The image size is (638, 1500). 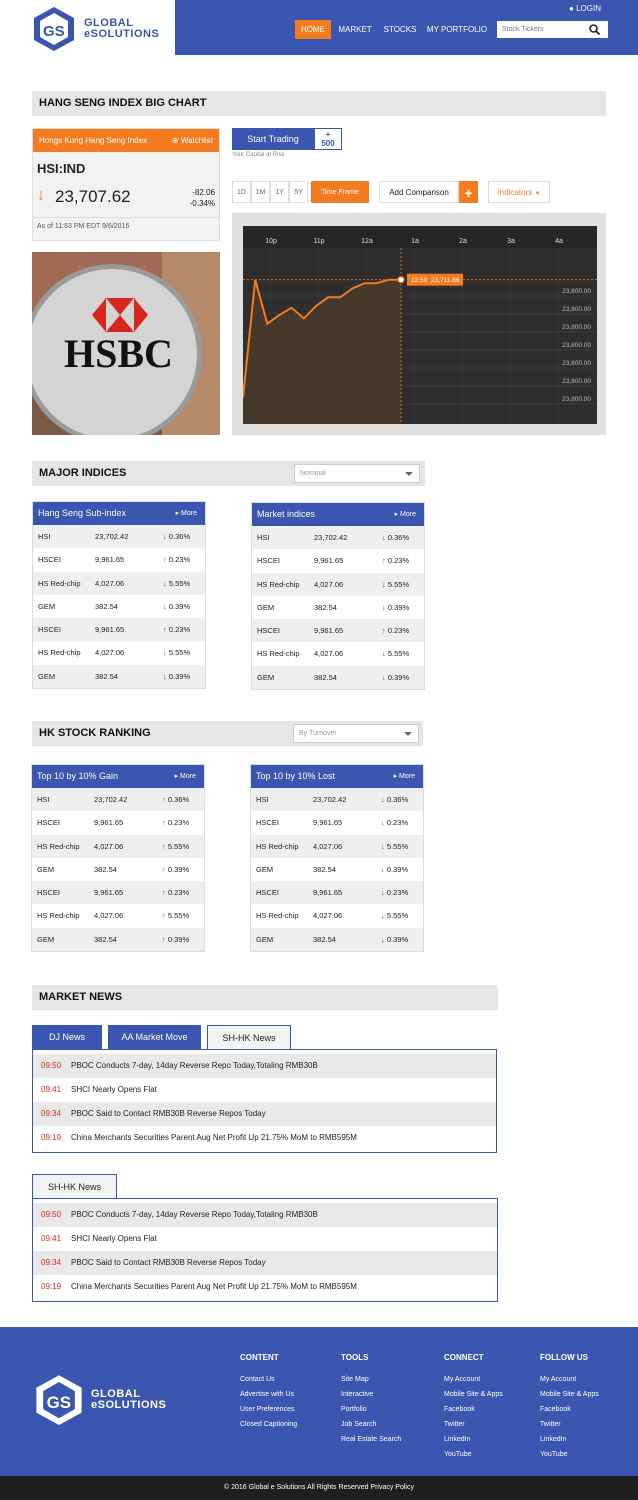 I want to click on footer-link: Portfolio, so click(x=371, y=1409).